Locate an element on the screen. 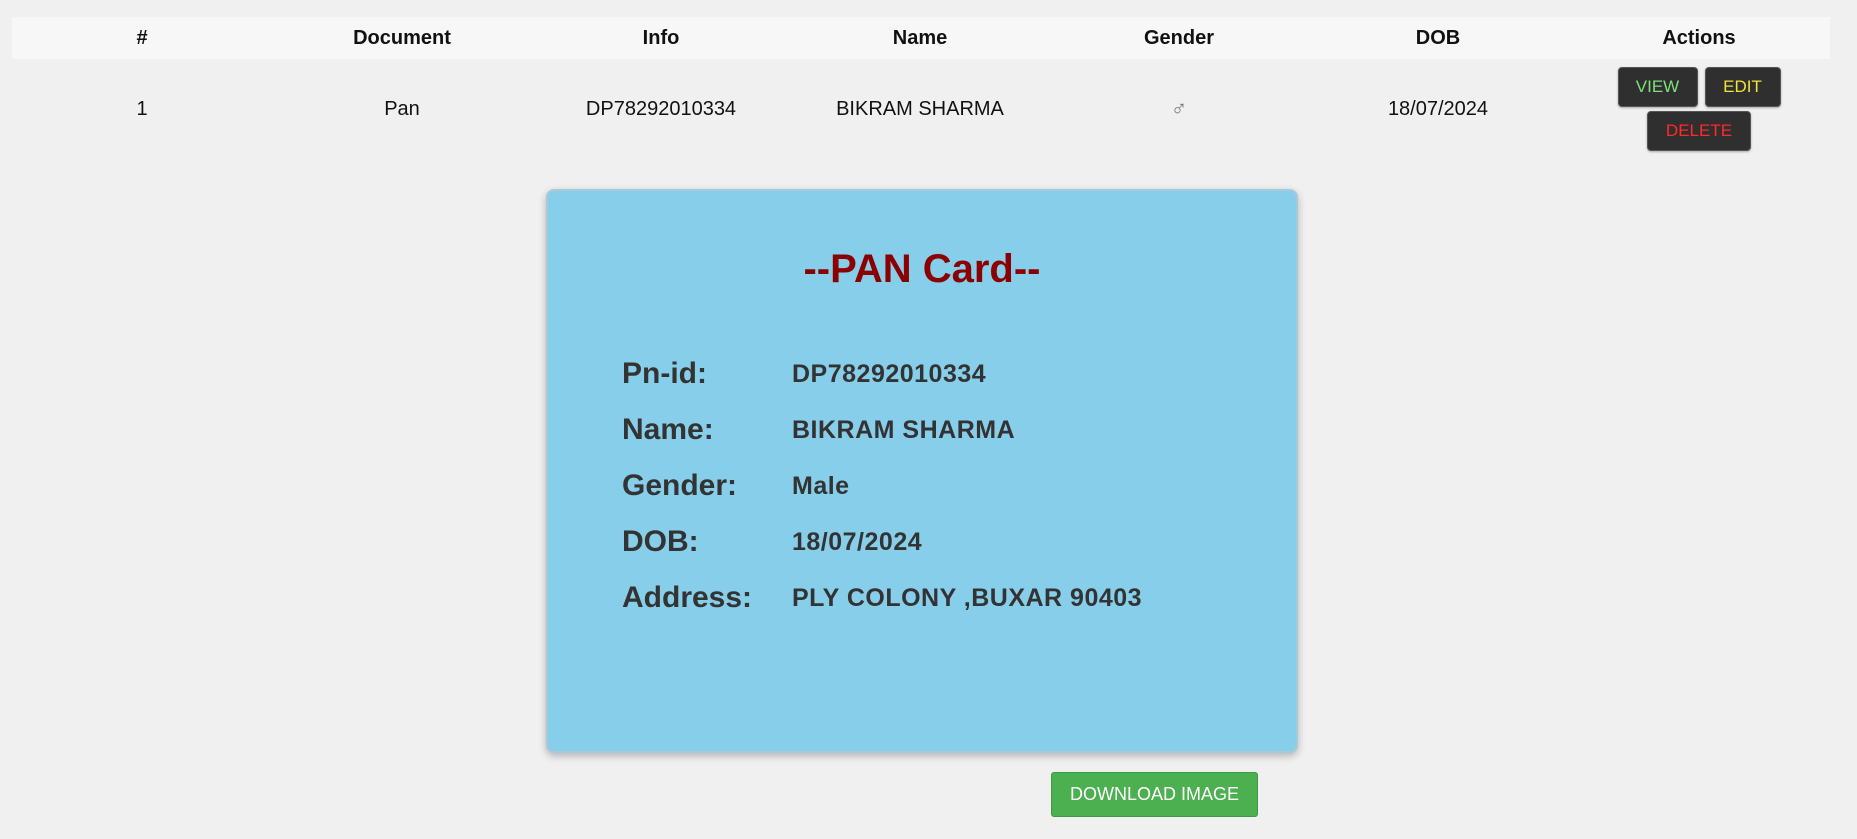 This screenshot has height=839, width=1857. cell-name: BIKRAM SHARMA is located at coordinates (920, 108).